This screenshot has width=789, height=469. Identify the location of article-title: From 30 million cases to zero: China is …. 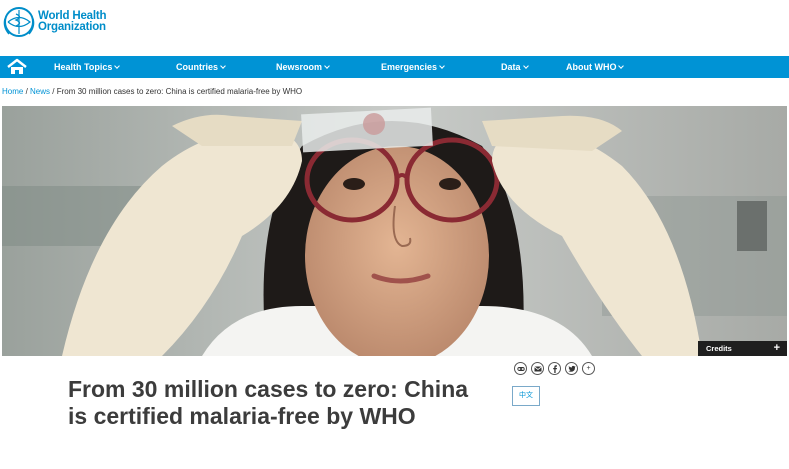
(268, 402).